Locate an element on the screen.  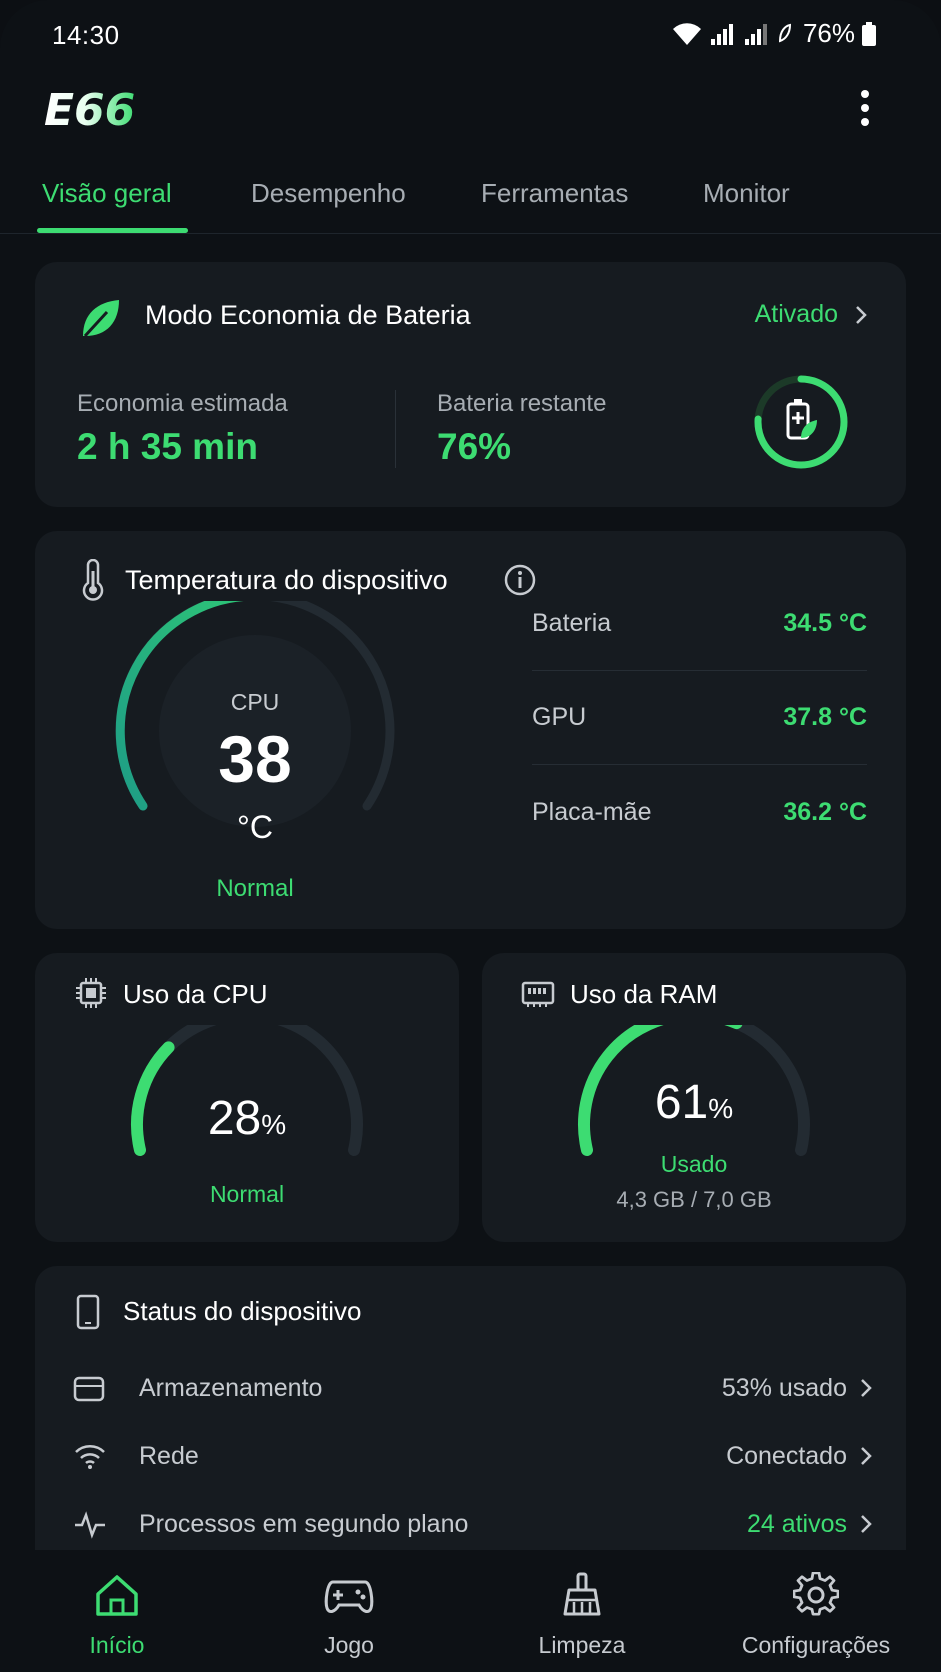
battery-saver-status-link: Ativado is located at coordinates (811, 314).